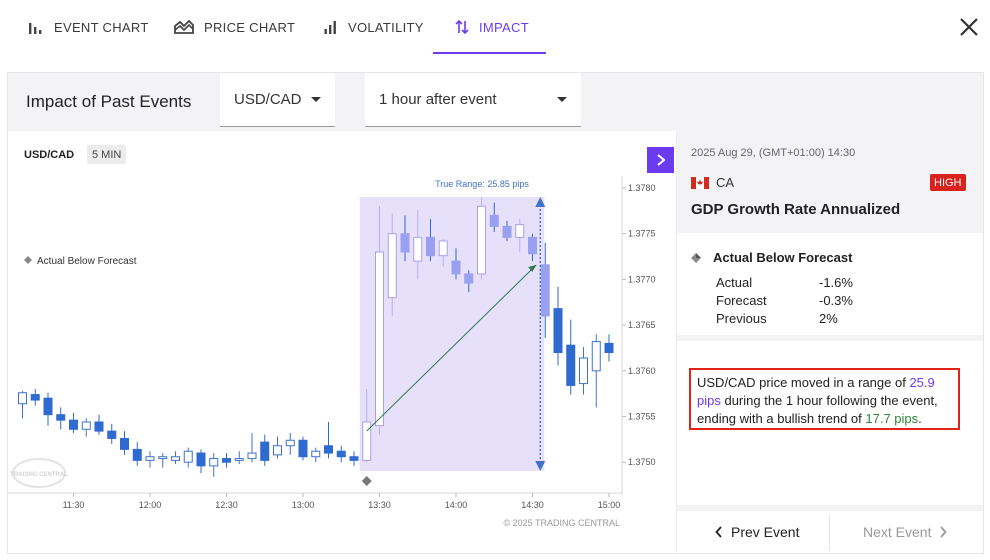 Image resolution: width=990 pixels, height=560 pixels. What do you see at coordinates (150, 505) in the screenshot?
I see `x-tick-label: 12:00` at bounding box center [150, 505].